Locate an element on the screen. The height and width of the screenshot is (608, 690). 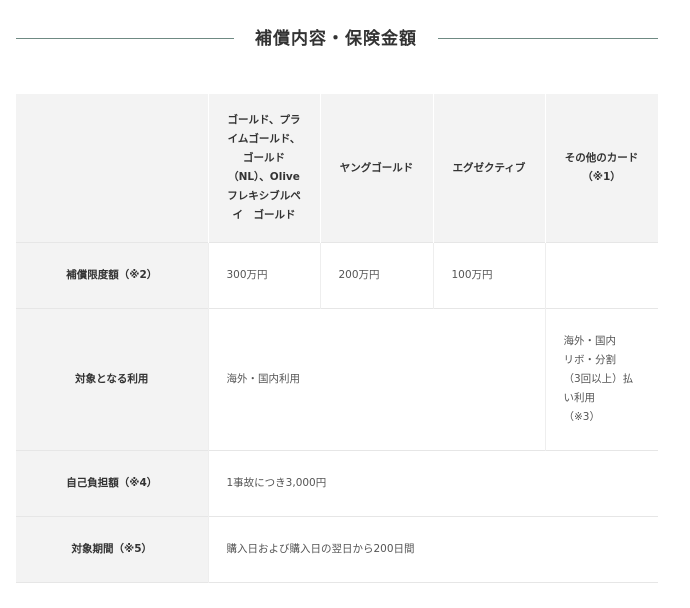
table-row: 自己負担額（※4） 1事故につき3,000円 is located at coordinates (337, 483).